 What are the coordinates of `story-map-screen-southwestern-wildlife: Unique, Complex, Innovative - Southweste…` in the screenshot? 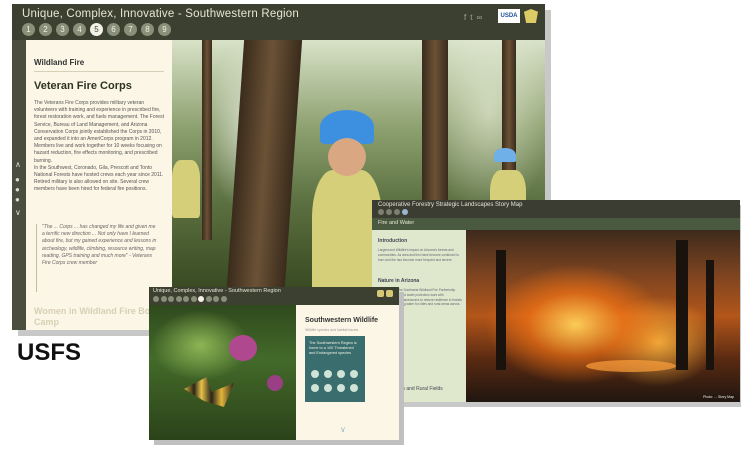 It's located at (274, 363).